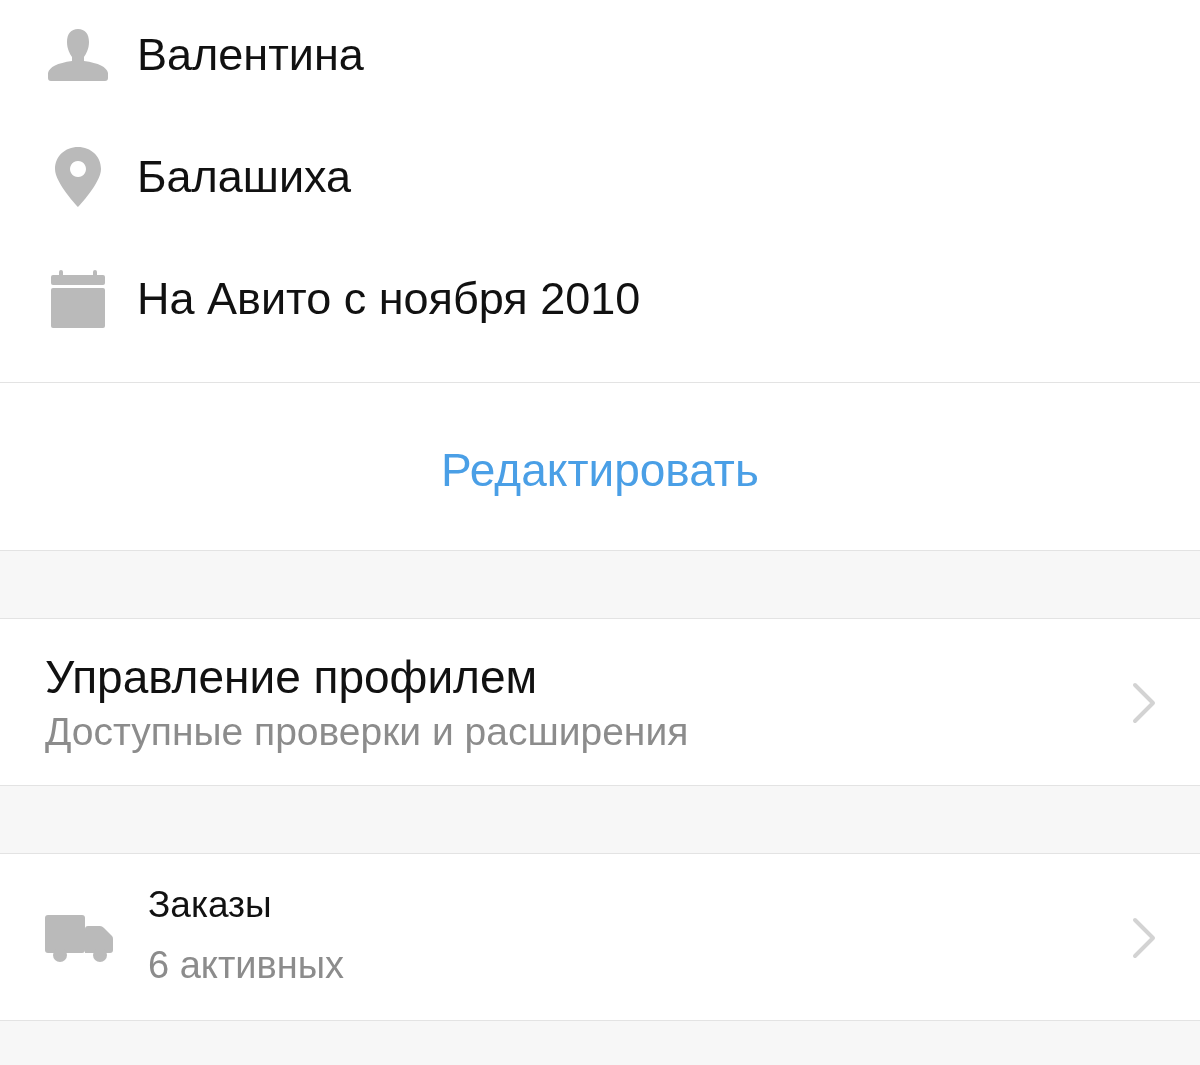 The image size is (1200, 1065). I want to click on map-pin-icon, so click(78, 177).